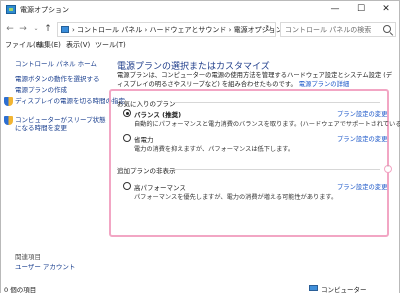  Describe the element at coordinates (23, 29) in the screenshot. I see `forward-arrow-icon: →` at that location.